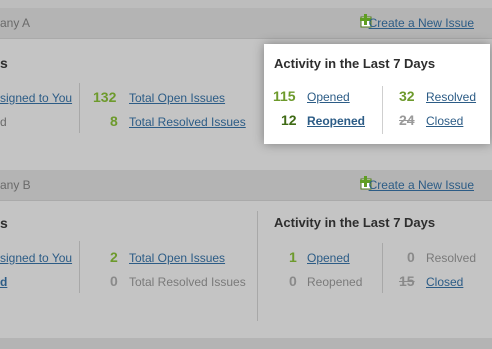 The width and height of the screenshot is (492, 349). Describe the element at coordinates (15, 23) in the screenshot. I see `company-a-title: any A` at that location.